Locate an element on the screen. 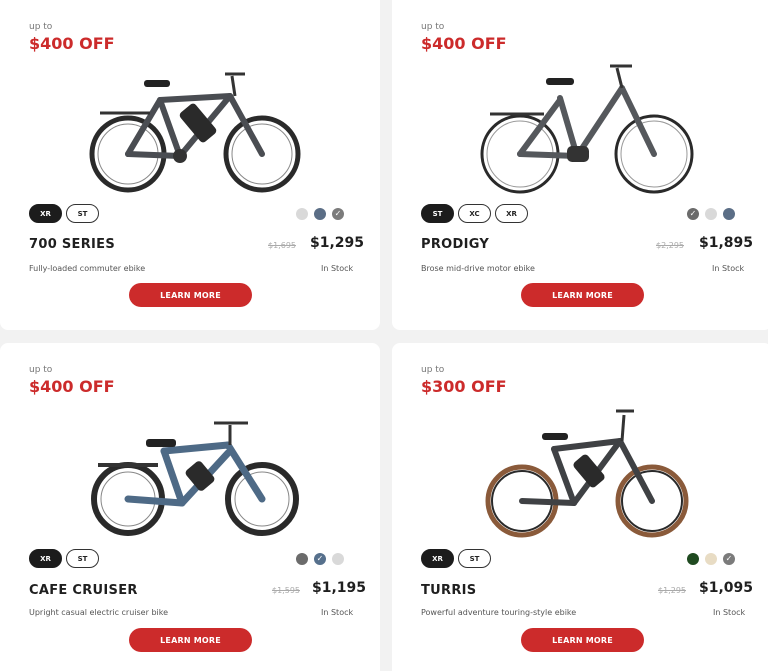 This screenshot has height=671, width=768. product-name: 700 SERIES is located at coordinates (72, 244).